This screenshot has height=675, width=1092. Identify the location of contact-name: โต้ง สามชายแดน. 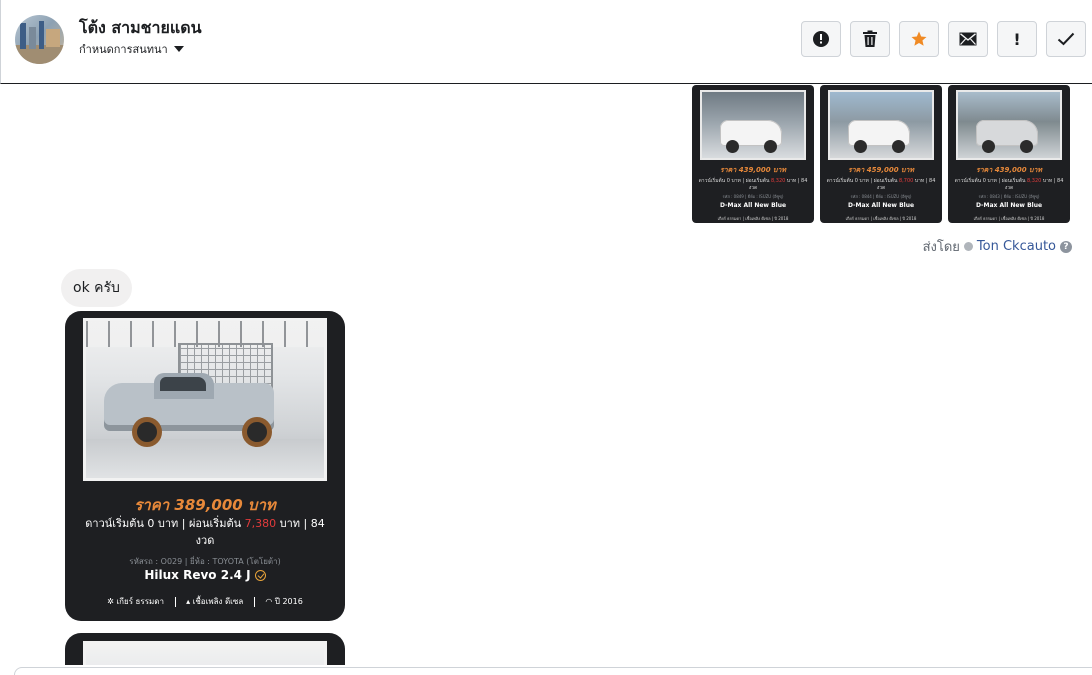
(140, 28).